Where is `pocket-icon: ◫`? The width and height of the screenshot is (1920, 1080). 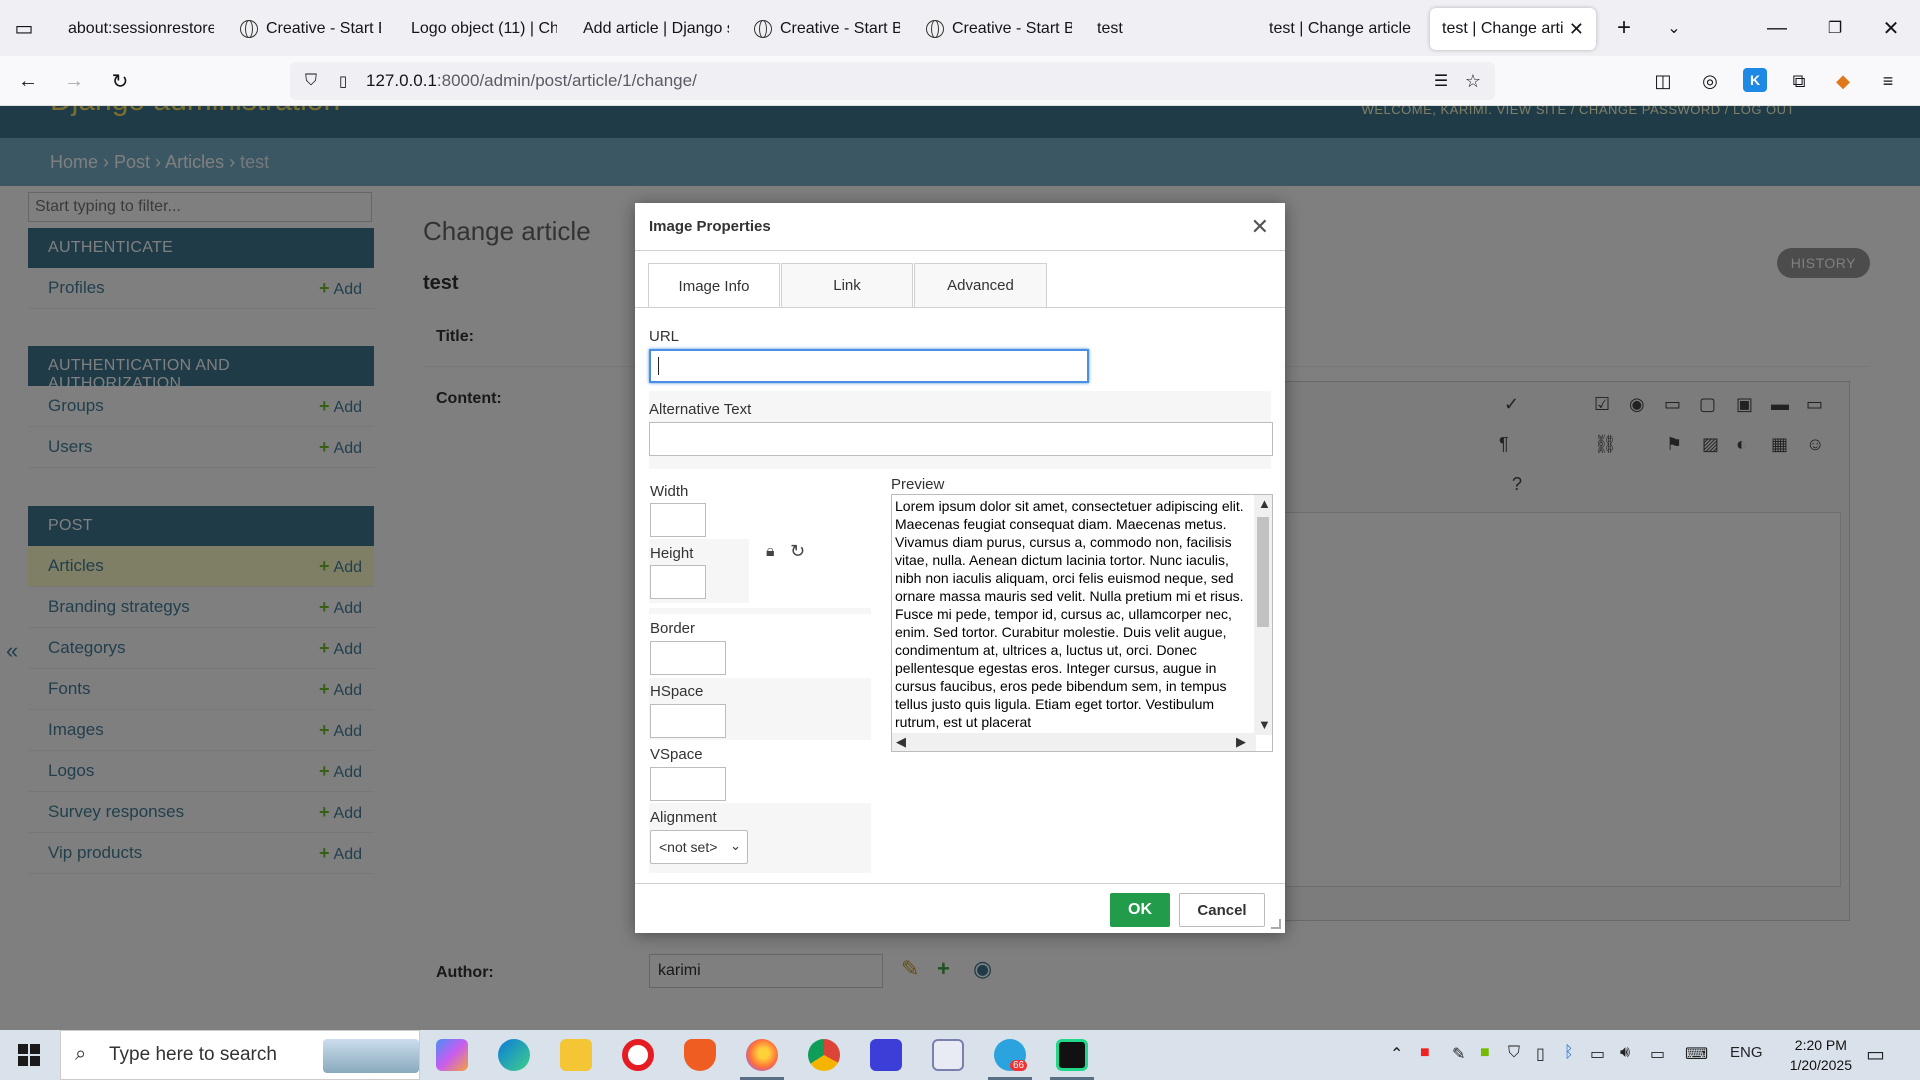 pocket-icon: ◫ is located at coordinates (1663, 81).